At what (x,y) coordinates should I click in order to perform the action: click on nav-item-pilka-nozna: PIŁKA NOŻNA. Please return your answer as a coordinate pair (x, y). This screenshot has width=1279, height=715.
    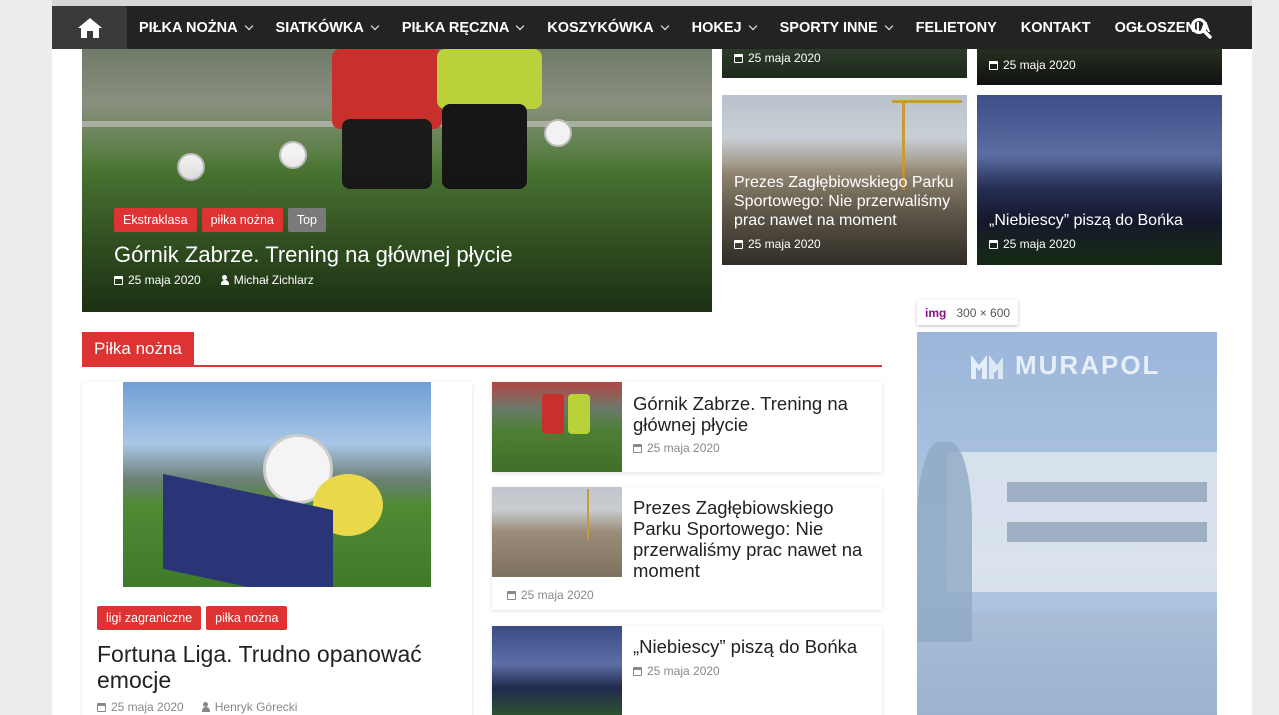
    Looking at the image, I should click on (195, 27).